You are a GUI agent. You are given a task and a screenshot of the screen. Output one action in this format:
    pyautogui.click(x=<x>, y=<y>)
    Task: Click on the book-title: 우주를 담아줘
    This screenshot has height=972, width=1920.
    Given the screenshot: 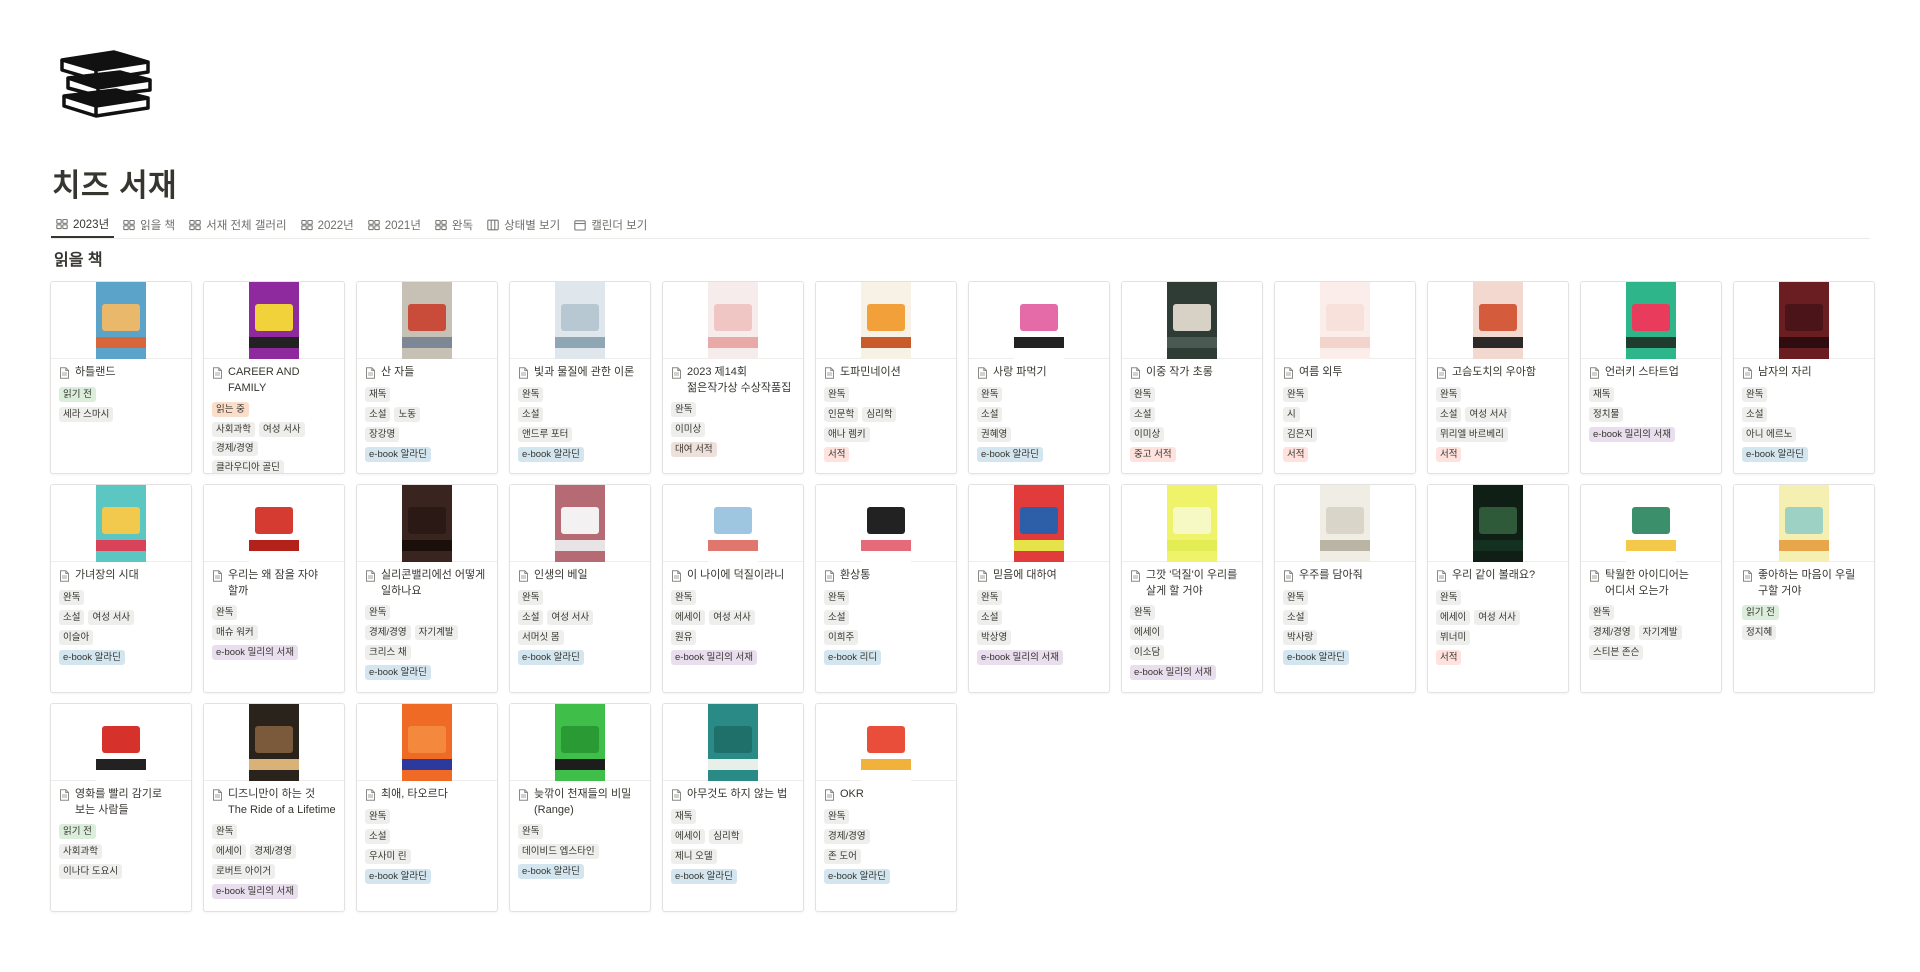 What is the action you would take?
    pyautogui.click(x=1345, y=576)
    